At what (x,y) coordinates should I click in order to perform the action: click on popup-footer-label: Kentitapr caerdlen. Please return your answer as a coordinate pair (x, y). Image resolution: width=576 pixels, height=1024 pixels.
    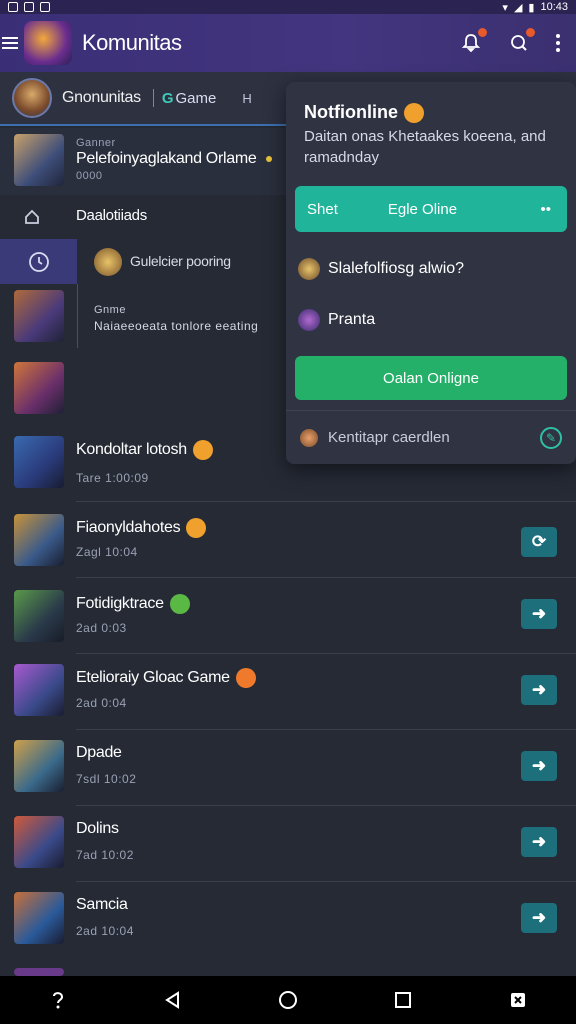
    Looking at the image, I should click on (389, 437).